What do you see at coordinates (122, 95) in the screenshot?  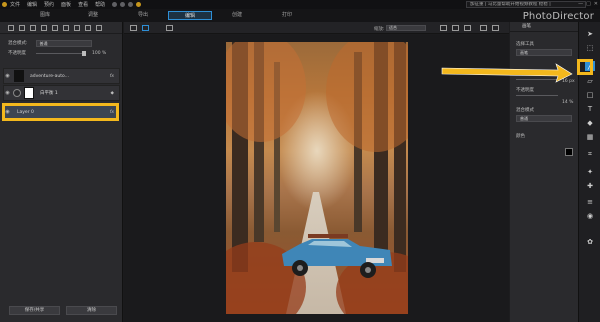 I see `layer-row: ◉ adventure-auto... fx` at bounding box center [122, 95].